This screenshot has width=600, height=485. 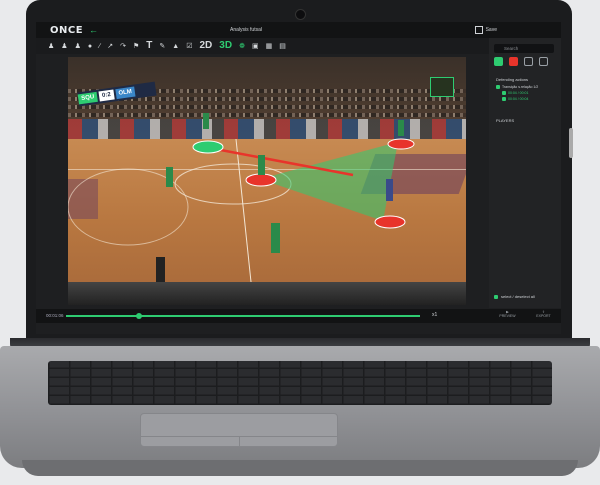 What do you see at coordinates (525, 317) in the screenshot?
I see `panel-bottom-actions: ▶ PREVIEW ⇧ EXPORT` at bounding box center [525, 317].